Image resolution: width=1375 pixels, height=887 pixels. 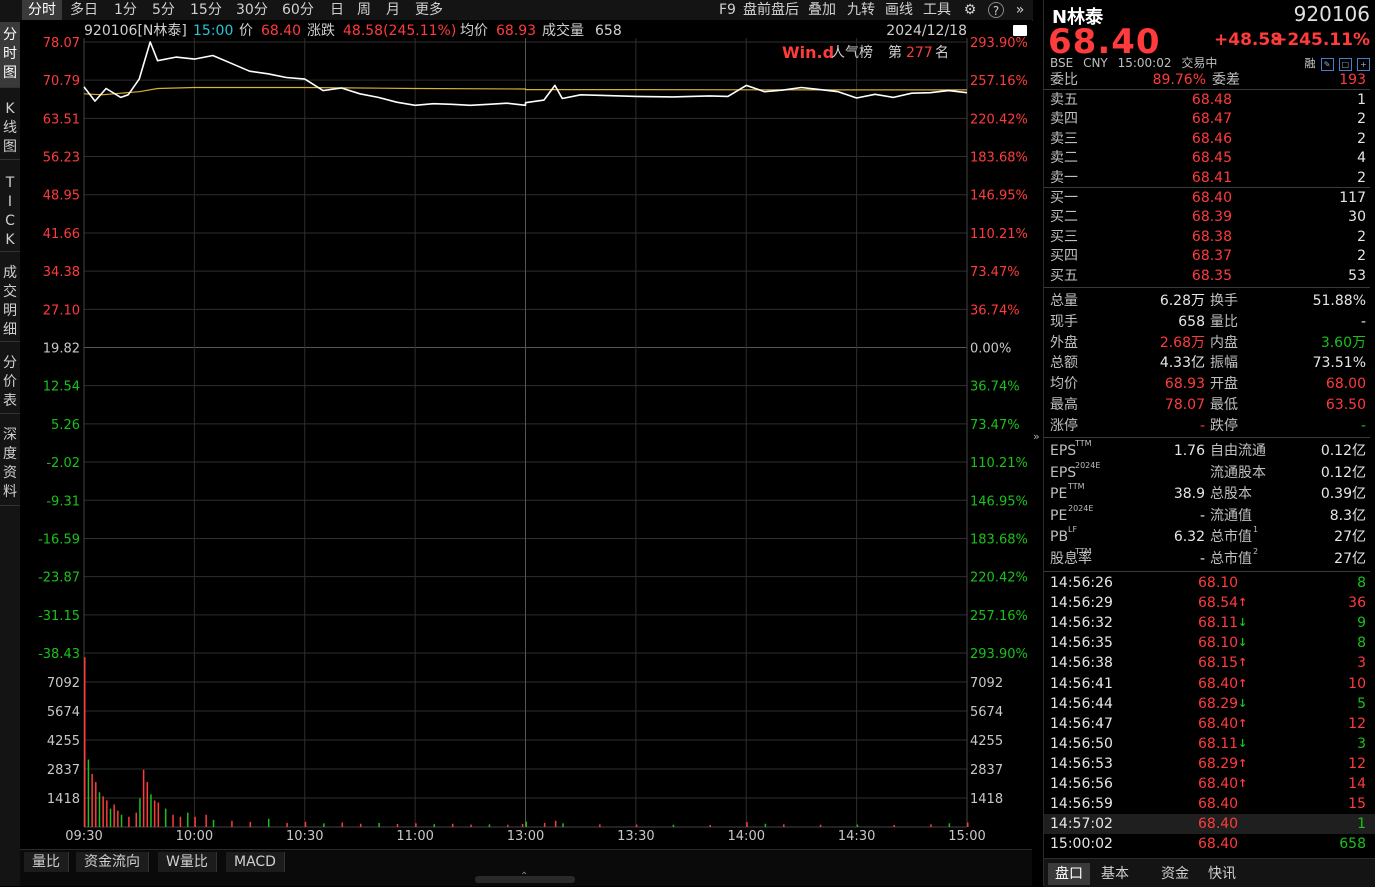 What do you see at coordinates (1115, 874) in the screenshot?
I see `tab-basic: 基本` at bounding box center [1115, 874].